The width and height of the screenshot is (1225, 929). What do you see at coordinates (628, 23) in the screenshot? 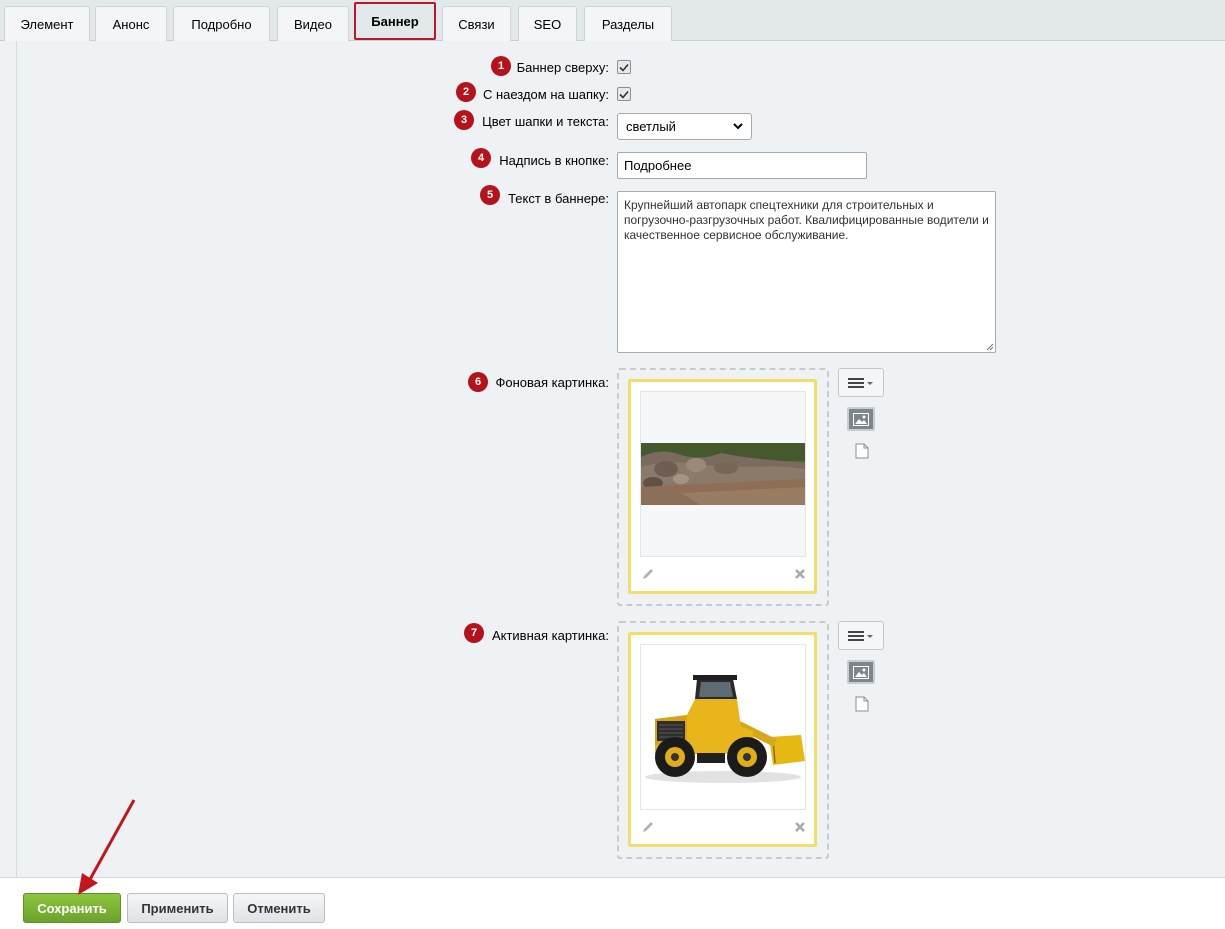
I see `tab-sections: Разделы` at bounding box center [628, 23].